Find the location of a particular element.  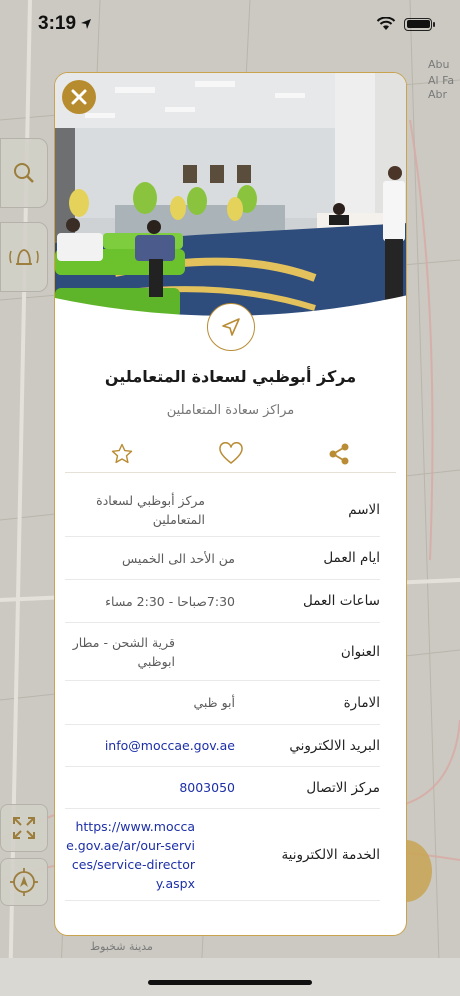

bell-icon is located at coordinates (24, 257).